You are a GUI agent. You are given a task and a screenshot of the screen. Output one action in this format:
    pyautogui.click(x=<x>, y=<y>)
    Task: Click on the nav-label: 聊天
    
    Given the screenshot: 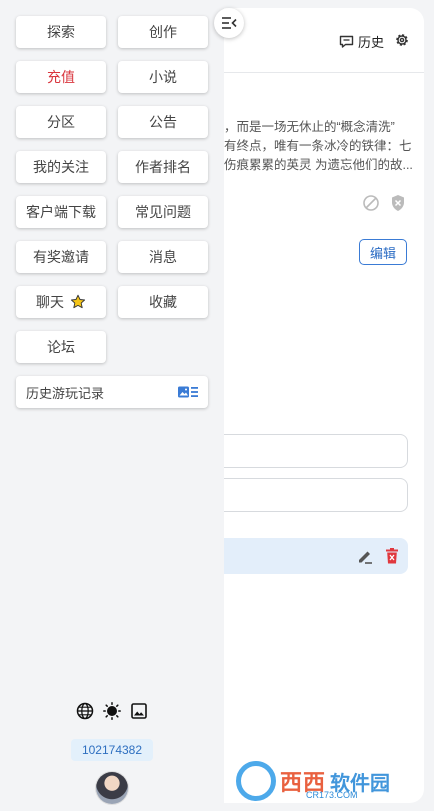 What is the action you would take?
    pyautogui.click(x=50, y=302)
    